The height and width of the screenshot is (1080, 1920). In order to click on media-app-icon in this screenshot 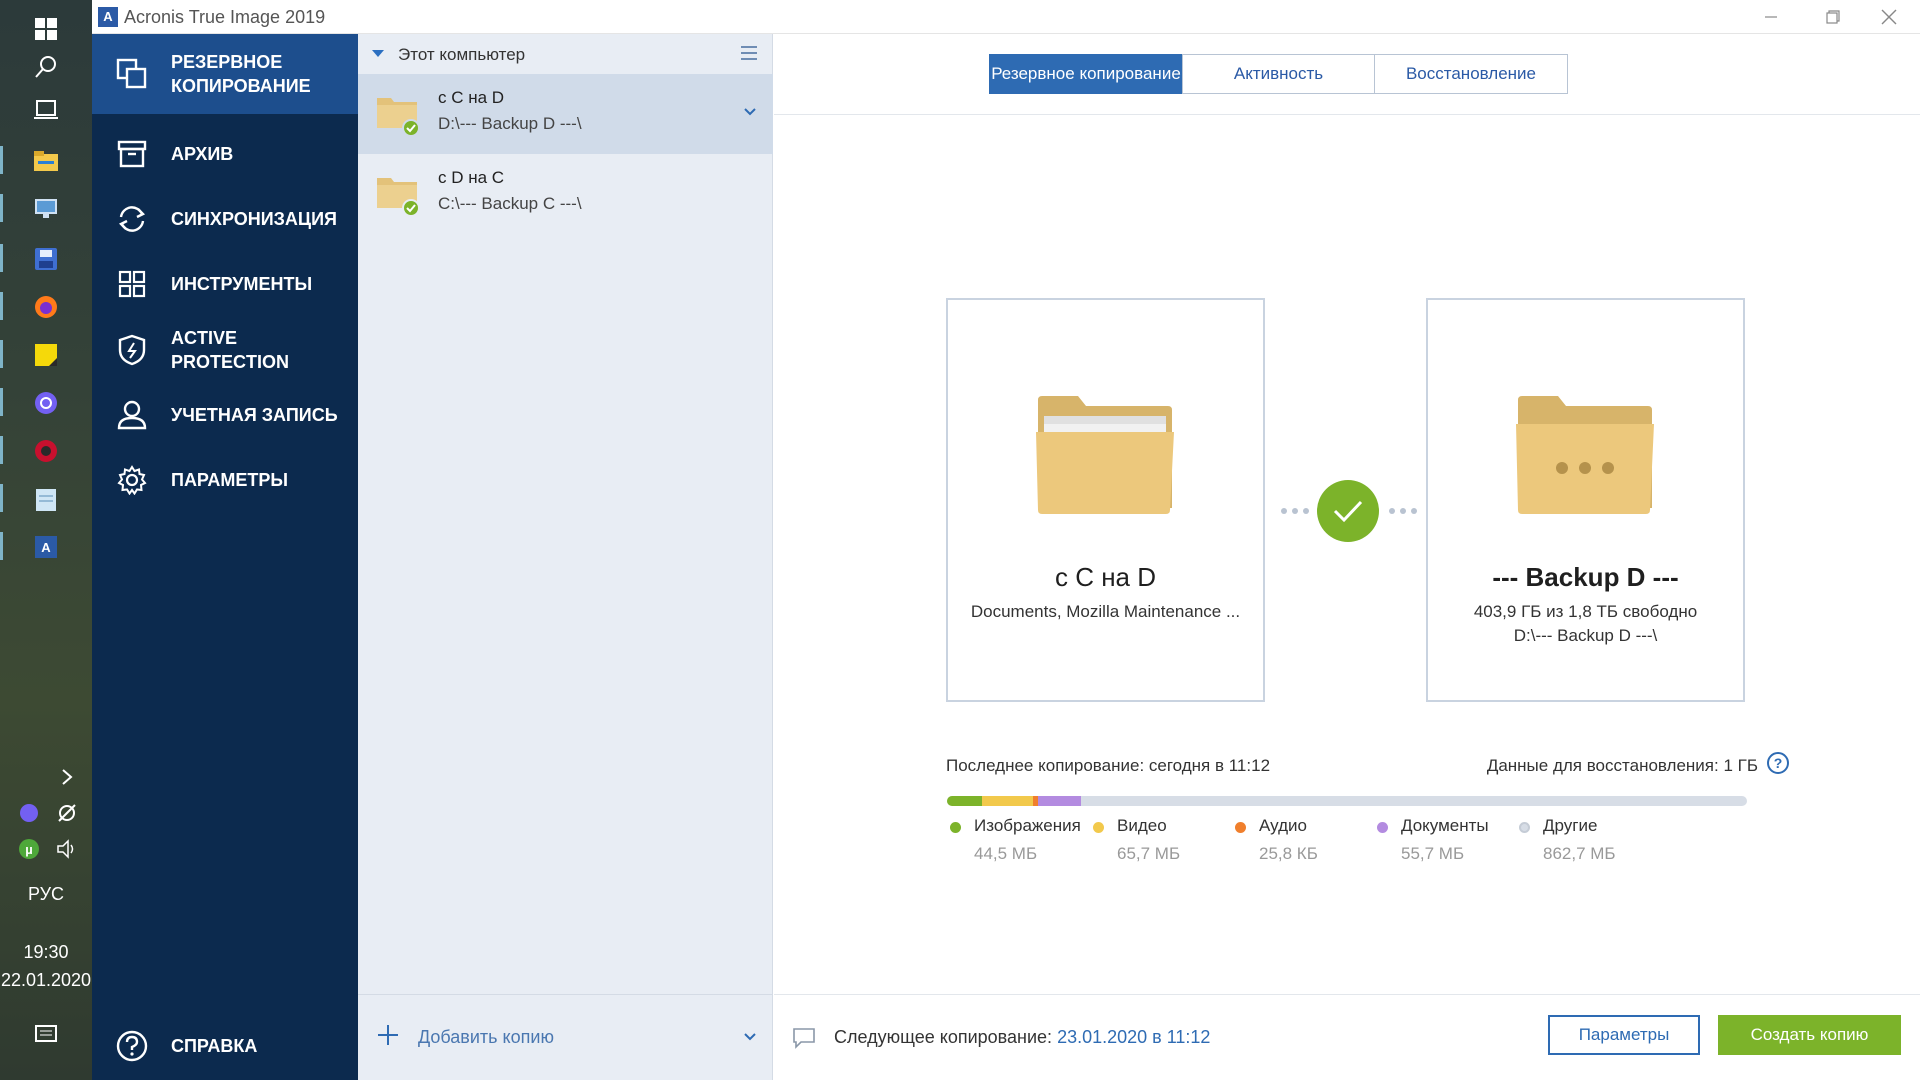, I will do `click(46, 451)`.